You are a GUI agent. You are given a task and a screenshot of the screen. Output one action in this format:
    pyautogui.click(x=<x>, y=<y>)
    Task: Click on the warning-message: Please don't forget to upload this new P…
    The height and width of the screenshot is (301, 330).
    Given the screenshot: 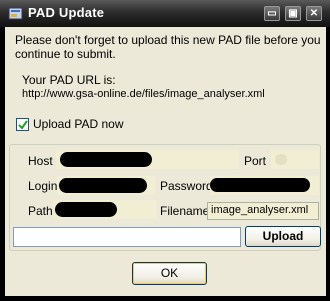 What is the action you would take?
    pyautogui.click(x=168, y=47)
    